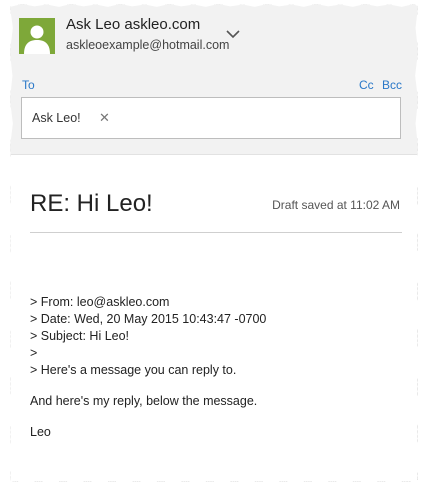 The image size is (432, 494). I want to click on quoted-line: > Date: Wed, 20 May 2015 10:43:47 -0700, so click(148, 319).